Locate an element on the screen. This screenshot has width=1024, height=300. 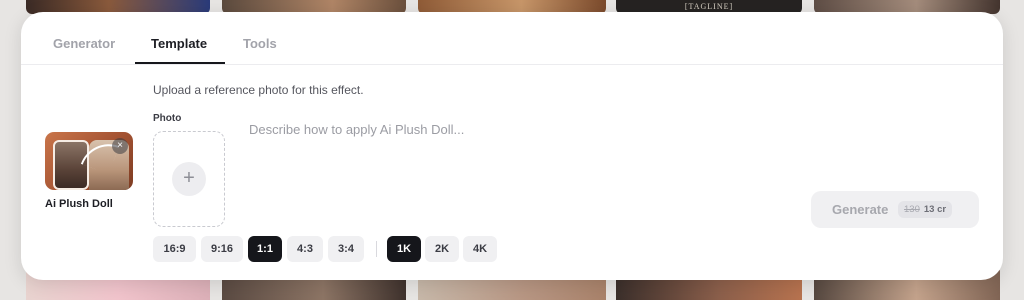
aspect-ratio-4-3: 4:3 is located at coordinates (305, 249).